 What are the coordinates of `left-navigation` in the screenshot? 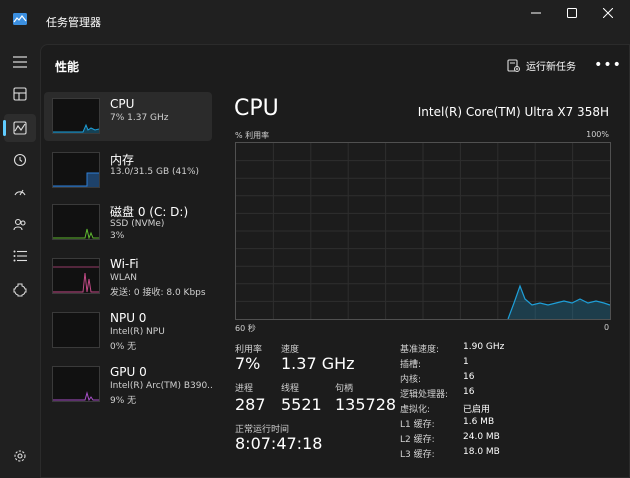 It's located at (20, 261).